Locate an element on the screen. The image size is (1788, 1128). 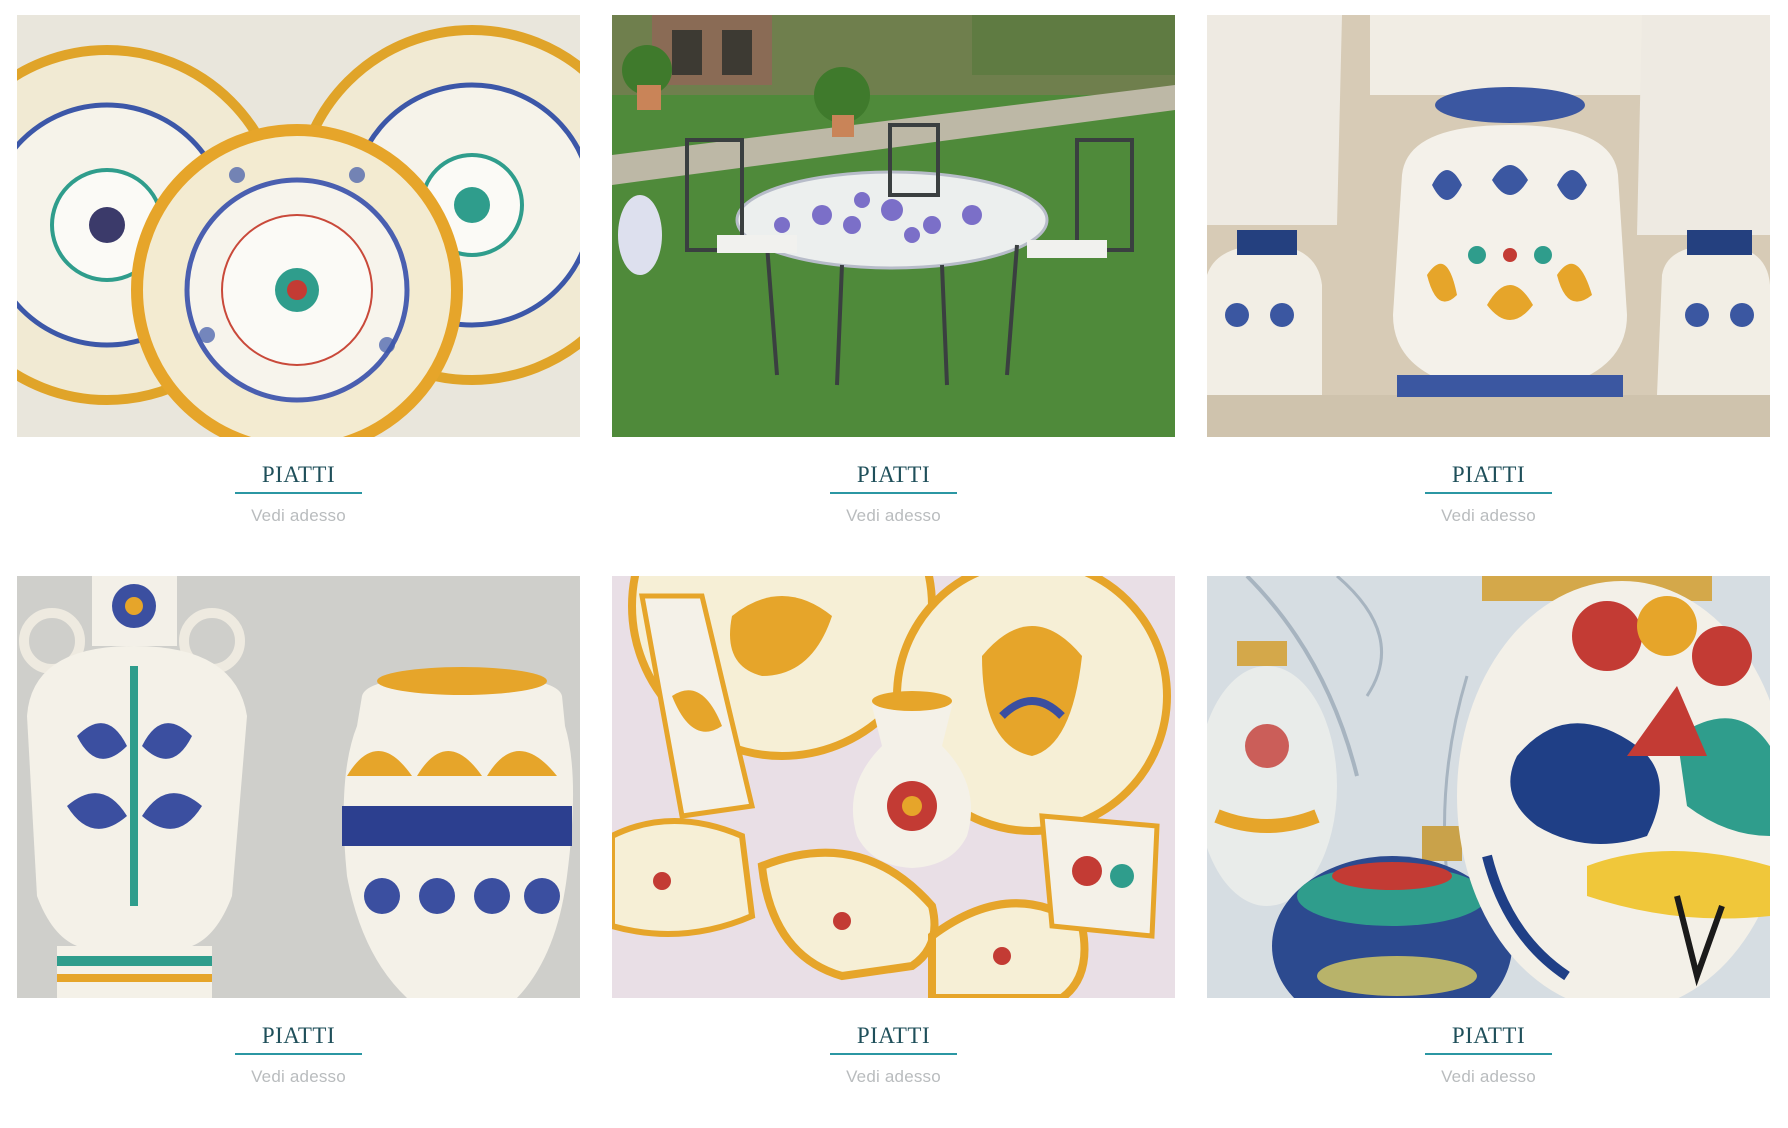
garden-table-icon is located at coordinates (893, 226).